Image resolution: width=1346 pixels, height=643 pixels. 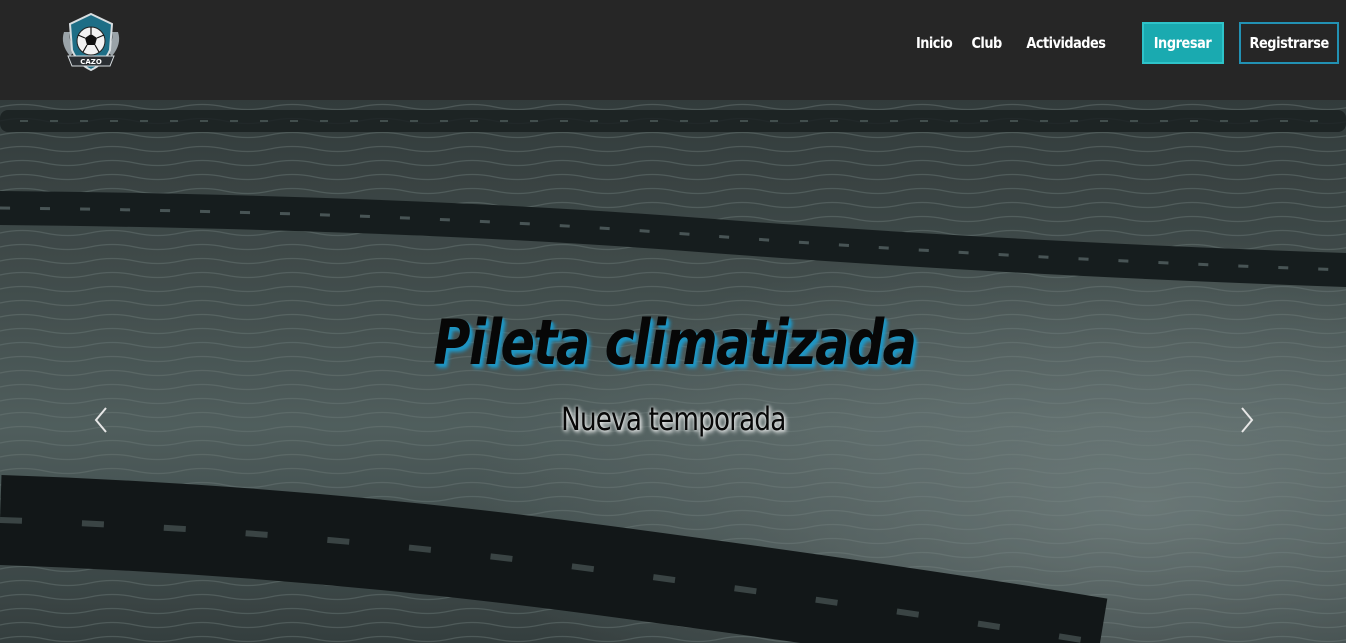 I want to click on carousel-next-button, so click(x=1247, y=420).